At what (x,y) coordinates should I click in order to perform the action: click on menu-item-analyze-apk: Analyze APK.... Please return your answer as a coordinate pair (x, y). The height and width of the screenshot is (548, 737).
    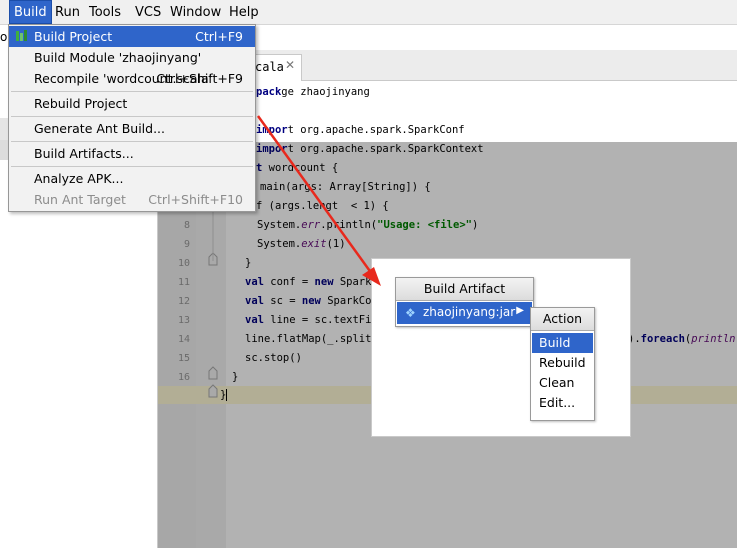
    Looking at the image, I should click on (132, 178).